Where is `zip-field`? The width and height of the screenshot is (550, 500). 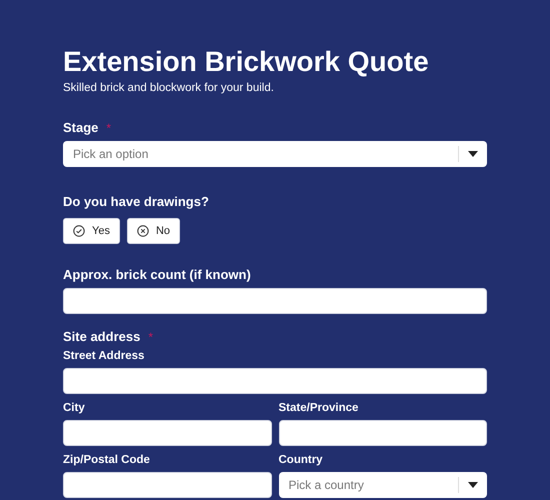
zip-field is located at coordinates (167, 485).